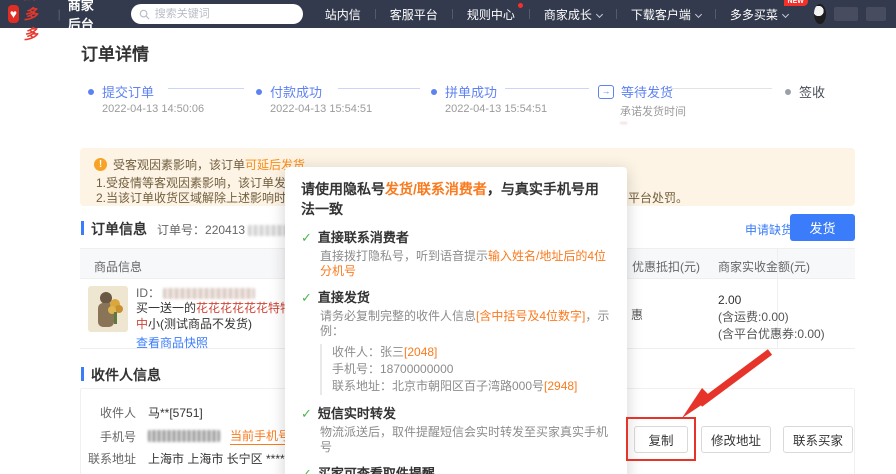 The height and width of the screenshot is (474, 896). What do you see at coordinates (573, 14) in the screenshot?
I see `nav-item-merchant-growth: 商家成长` at bounding box center [573, 14].